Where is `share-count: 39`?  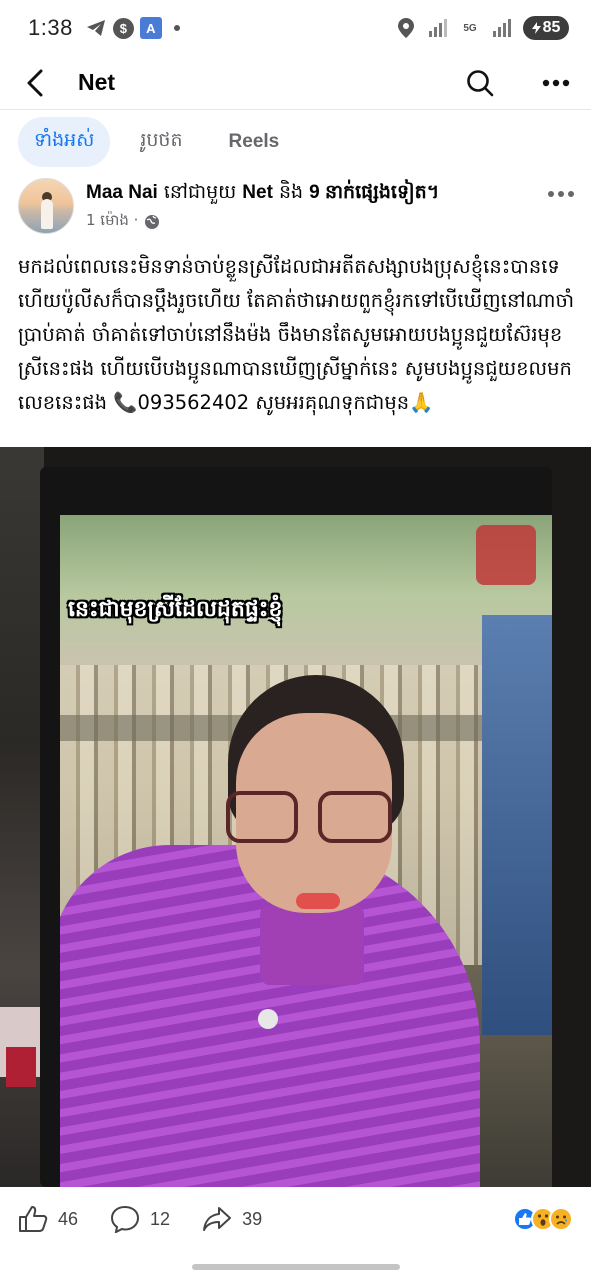 share-count: 39 is located at coordinates (252, 1218).